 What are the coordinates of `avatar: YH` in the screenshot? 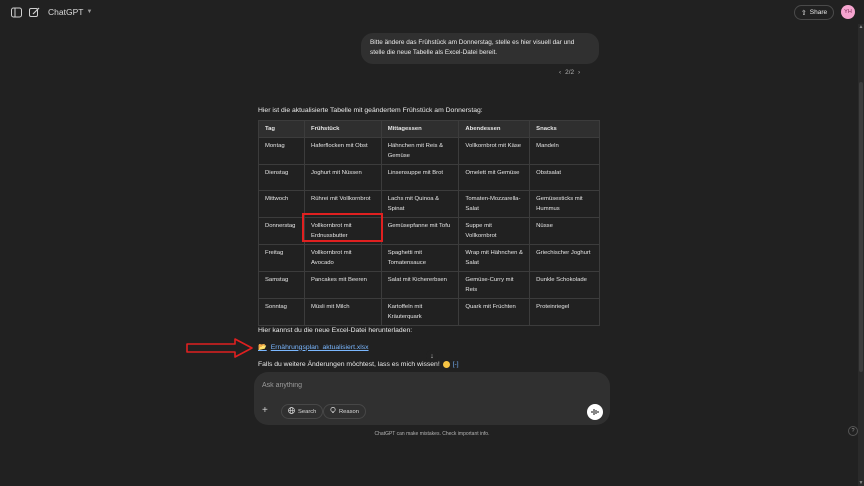 It's located at (848, 12).